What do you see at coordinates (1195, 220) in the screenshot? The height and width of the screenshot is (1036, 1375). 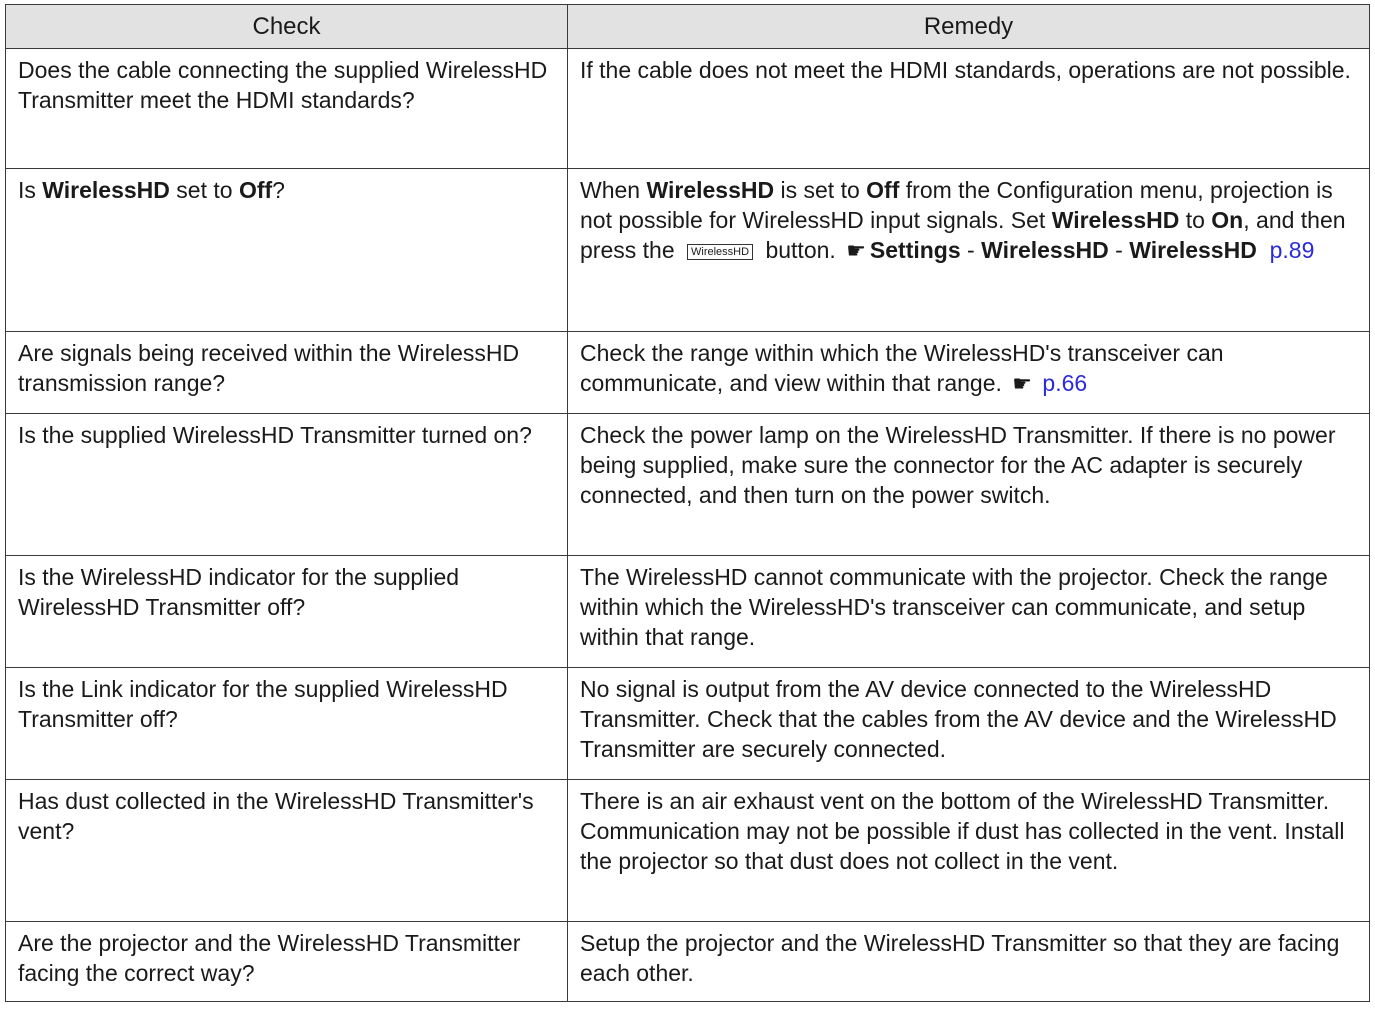 I see `remedy-text: to` at bounding box center [1195, 220].